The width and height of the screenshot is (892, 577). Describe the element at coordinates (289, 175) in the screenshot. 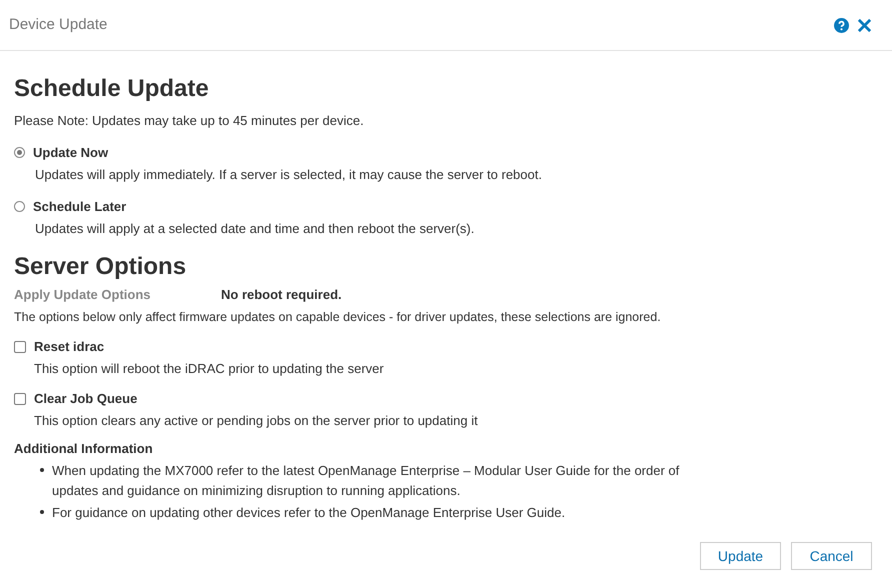

I see `option-description: Updates will apply immediately. If a server is selected, it may cause the server to reboot.` at that location.